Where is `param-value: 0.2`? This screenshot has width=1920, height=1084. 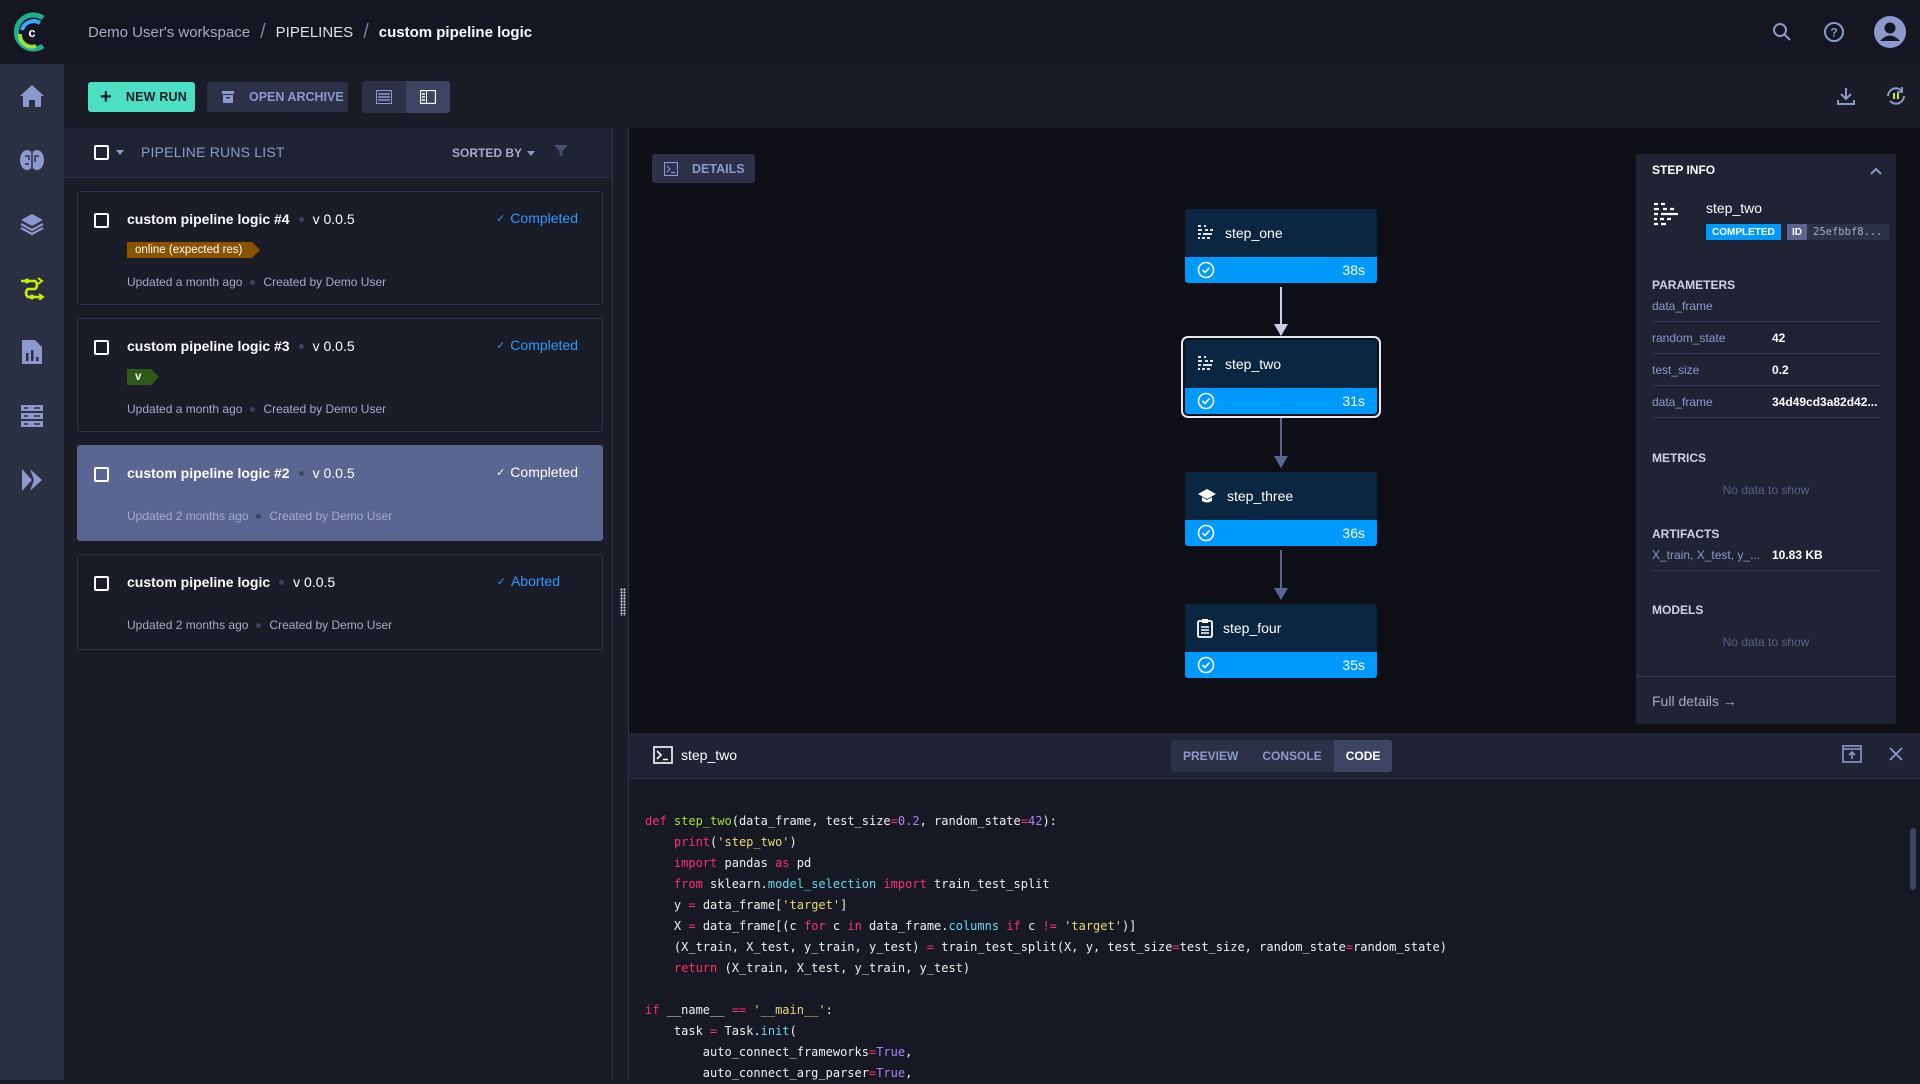
param-value: 0.2 is located at coordinates (1780, 369).